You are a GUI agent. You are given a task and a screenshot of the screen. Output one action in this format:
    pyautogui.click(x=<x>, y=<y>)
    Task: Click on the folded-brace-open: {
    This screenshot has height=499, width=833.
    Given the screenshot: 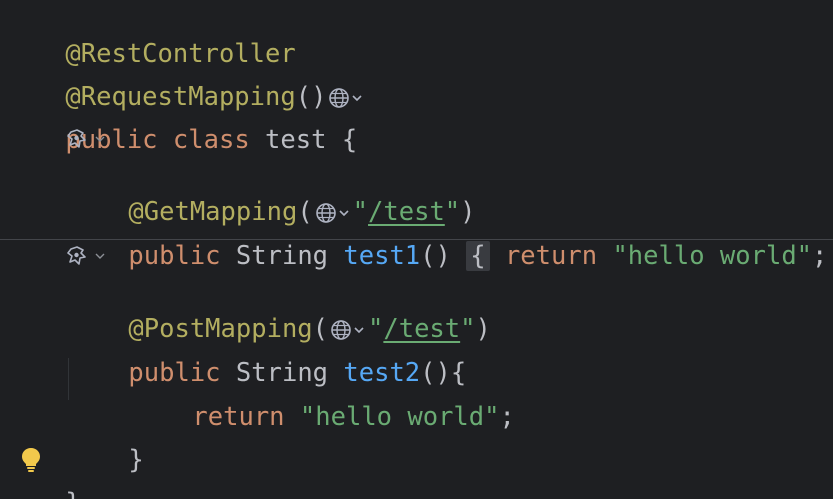 What is the action you would take?
    pyautogui.click(x=478, y=256)
    